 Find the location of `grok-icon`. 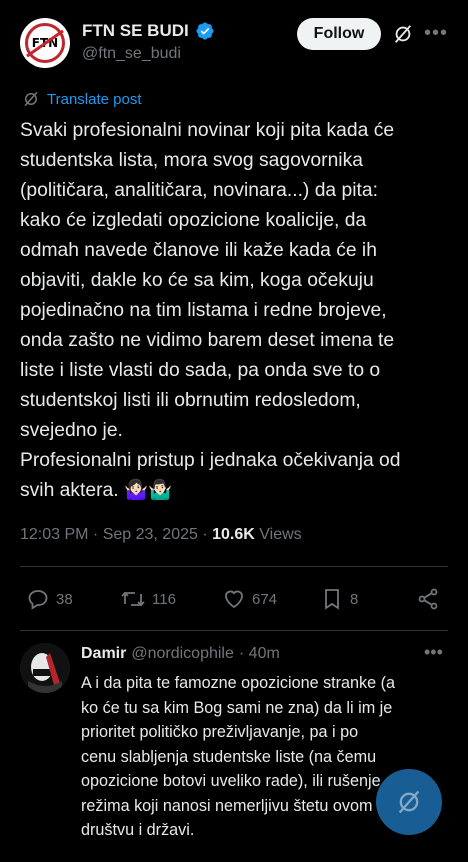

grok-icon is located at coordinates (403, 34).